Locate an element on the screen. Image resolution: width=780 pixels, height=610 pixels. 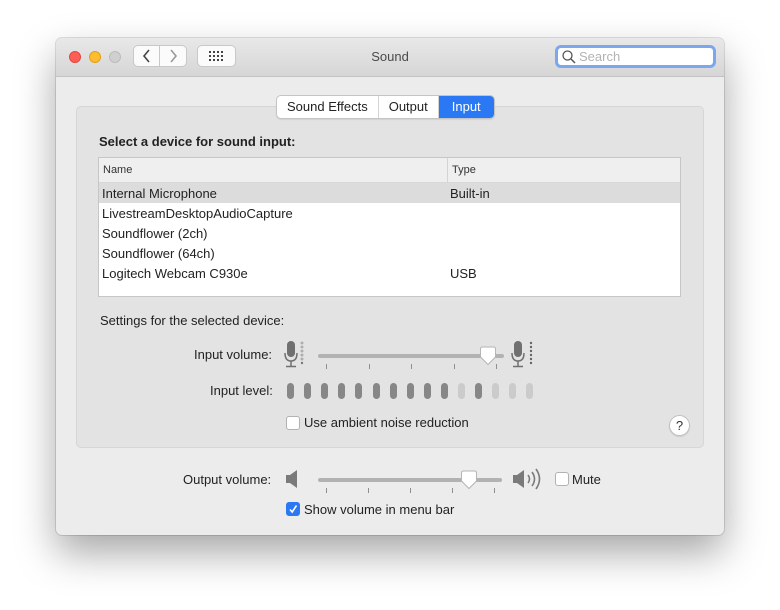
microphone-low-icon is located at coordinates (294, 354).